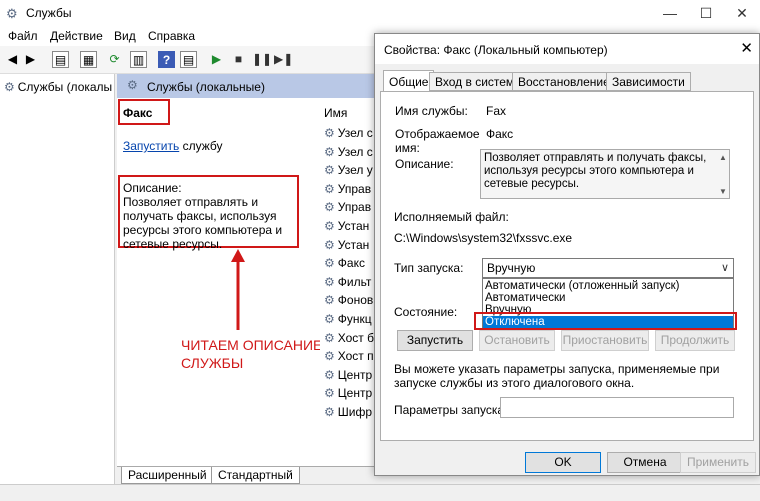  I want to click on pause-button: Приостановить, so click(605, 340).